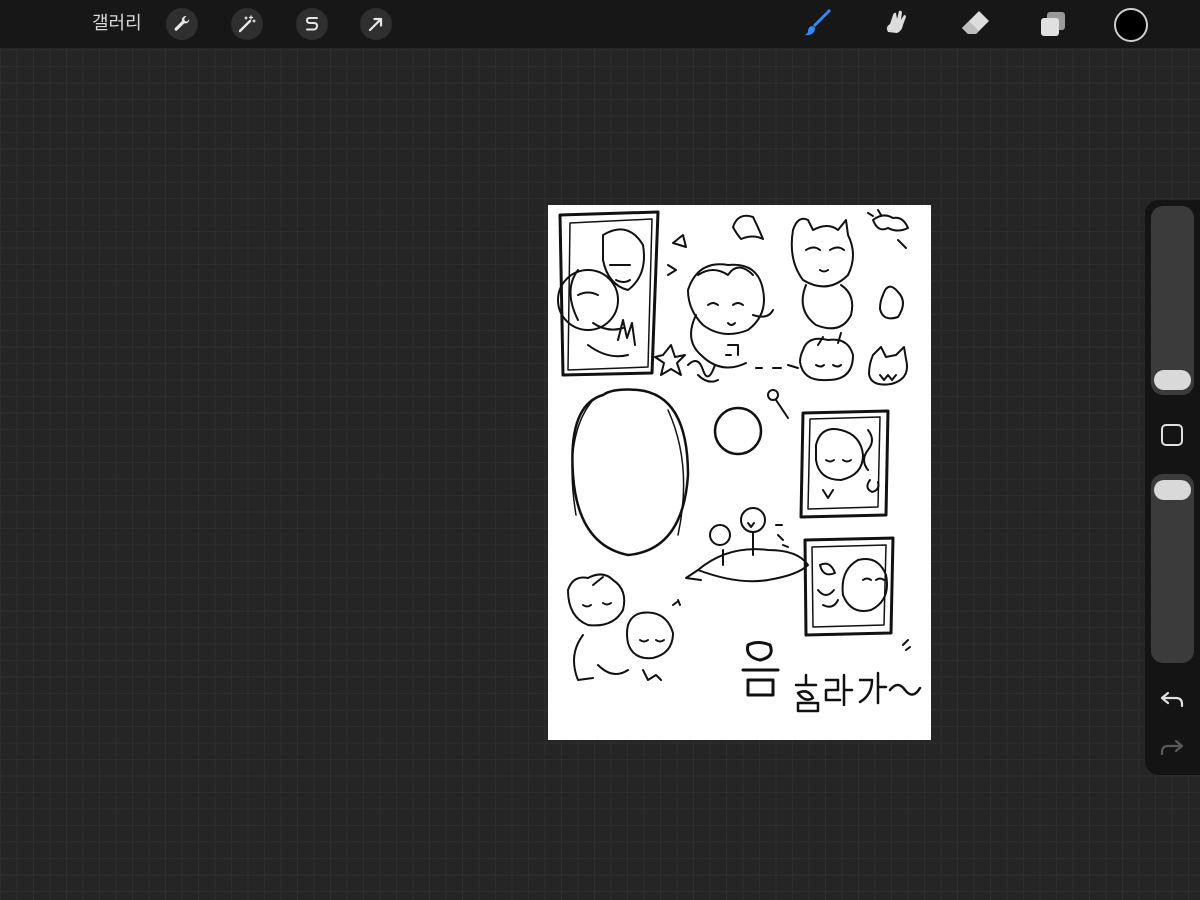  What do you see at coordinates (600, 24) in the screenshot?
I see `top-toolbar: 갤러리` at bounding box center [600, 24].